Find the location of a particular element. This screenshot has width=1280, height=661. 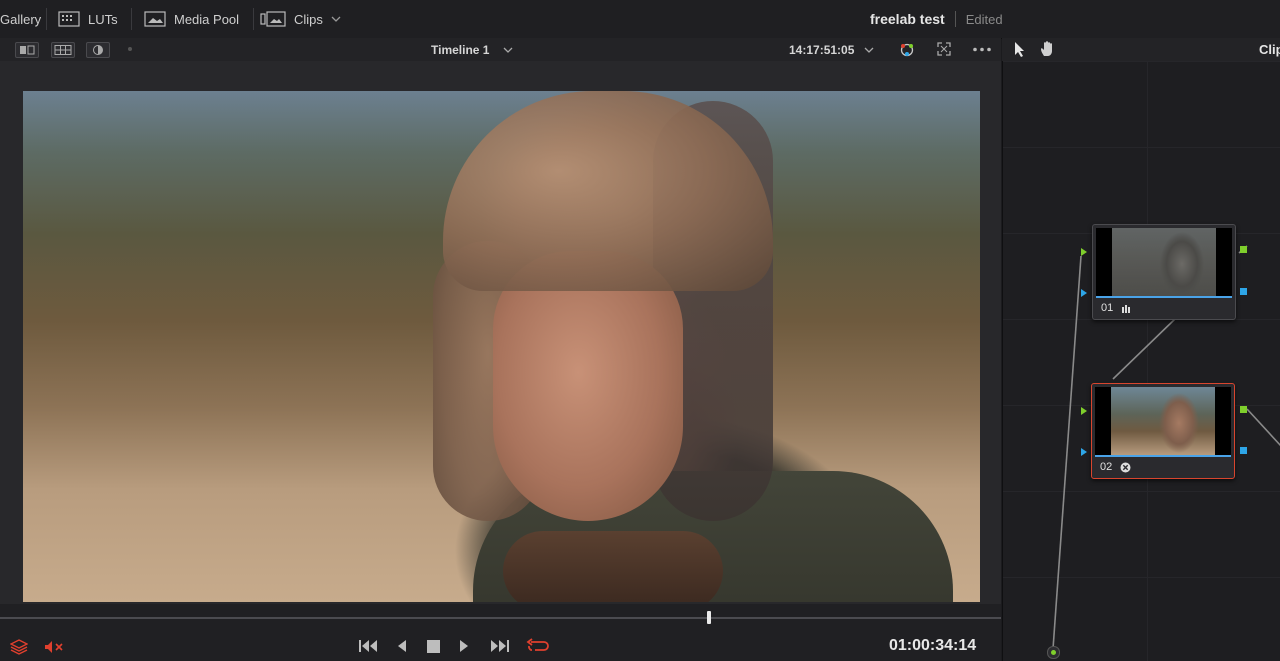

source-input-dot is located at coordinates (1053, 652).